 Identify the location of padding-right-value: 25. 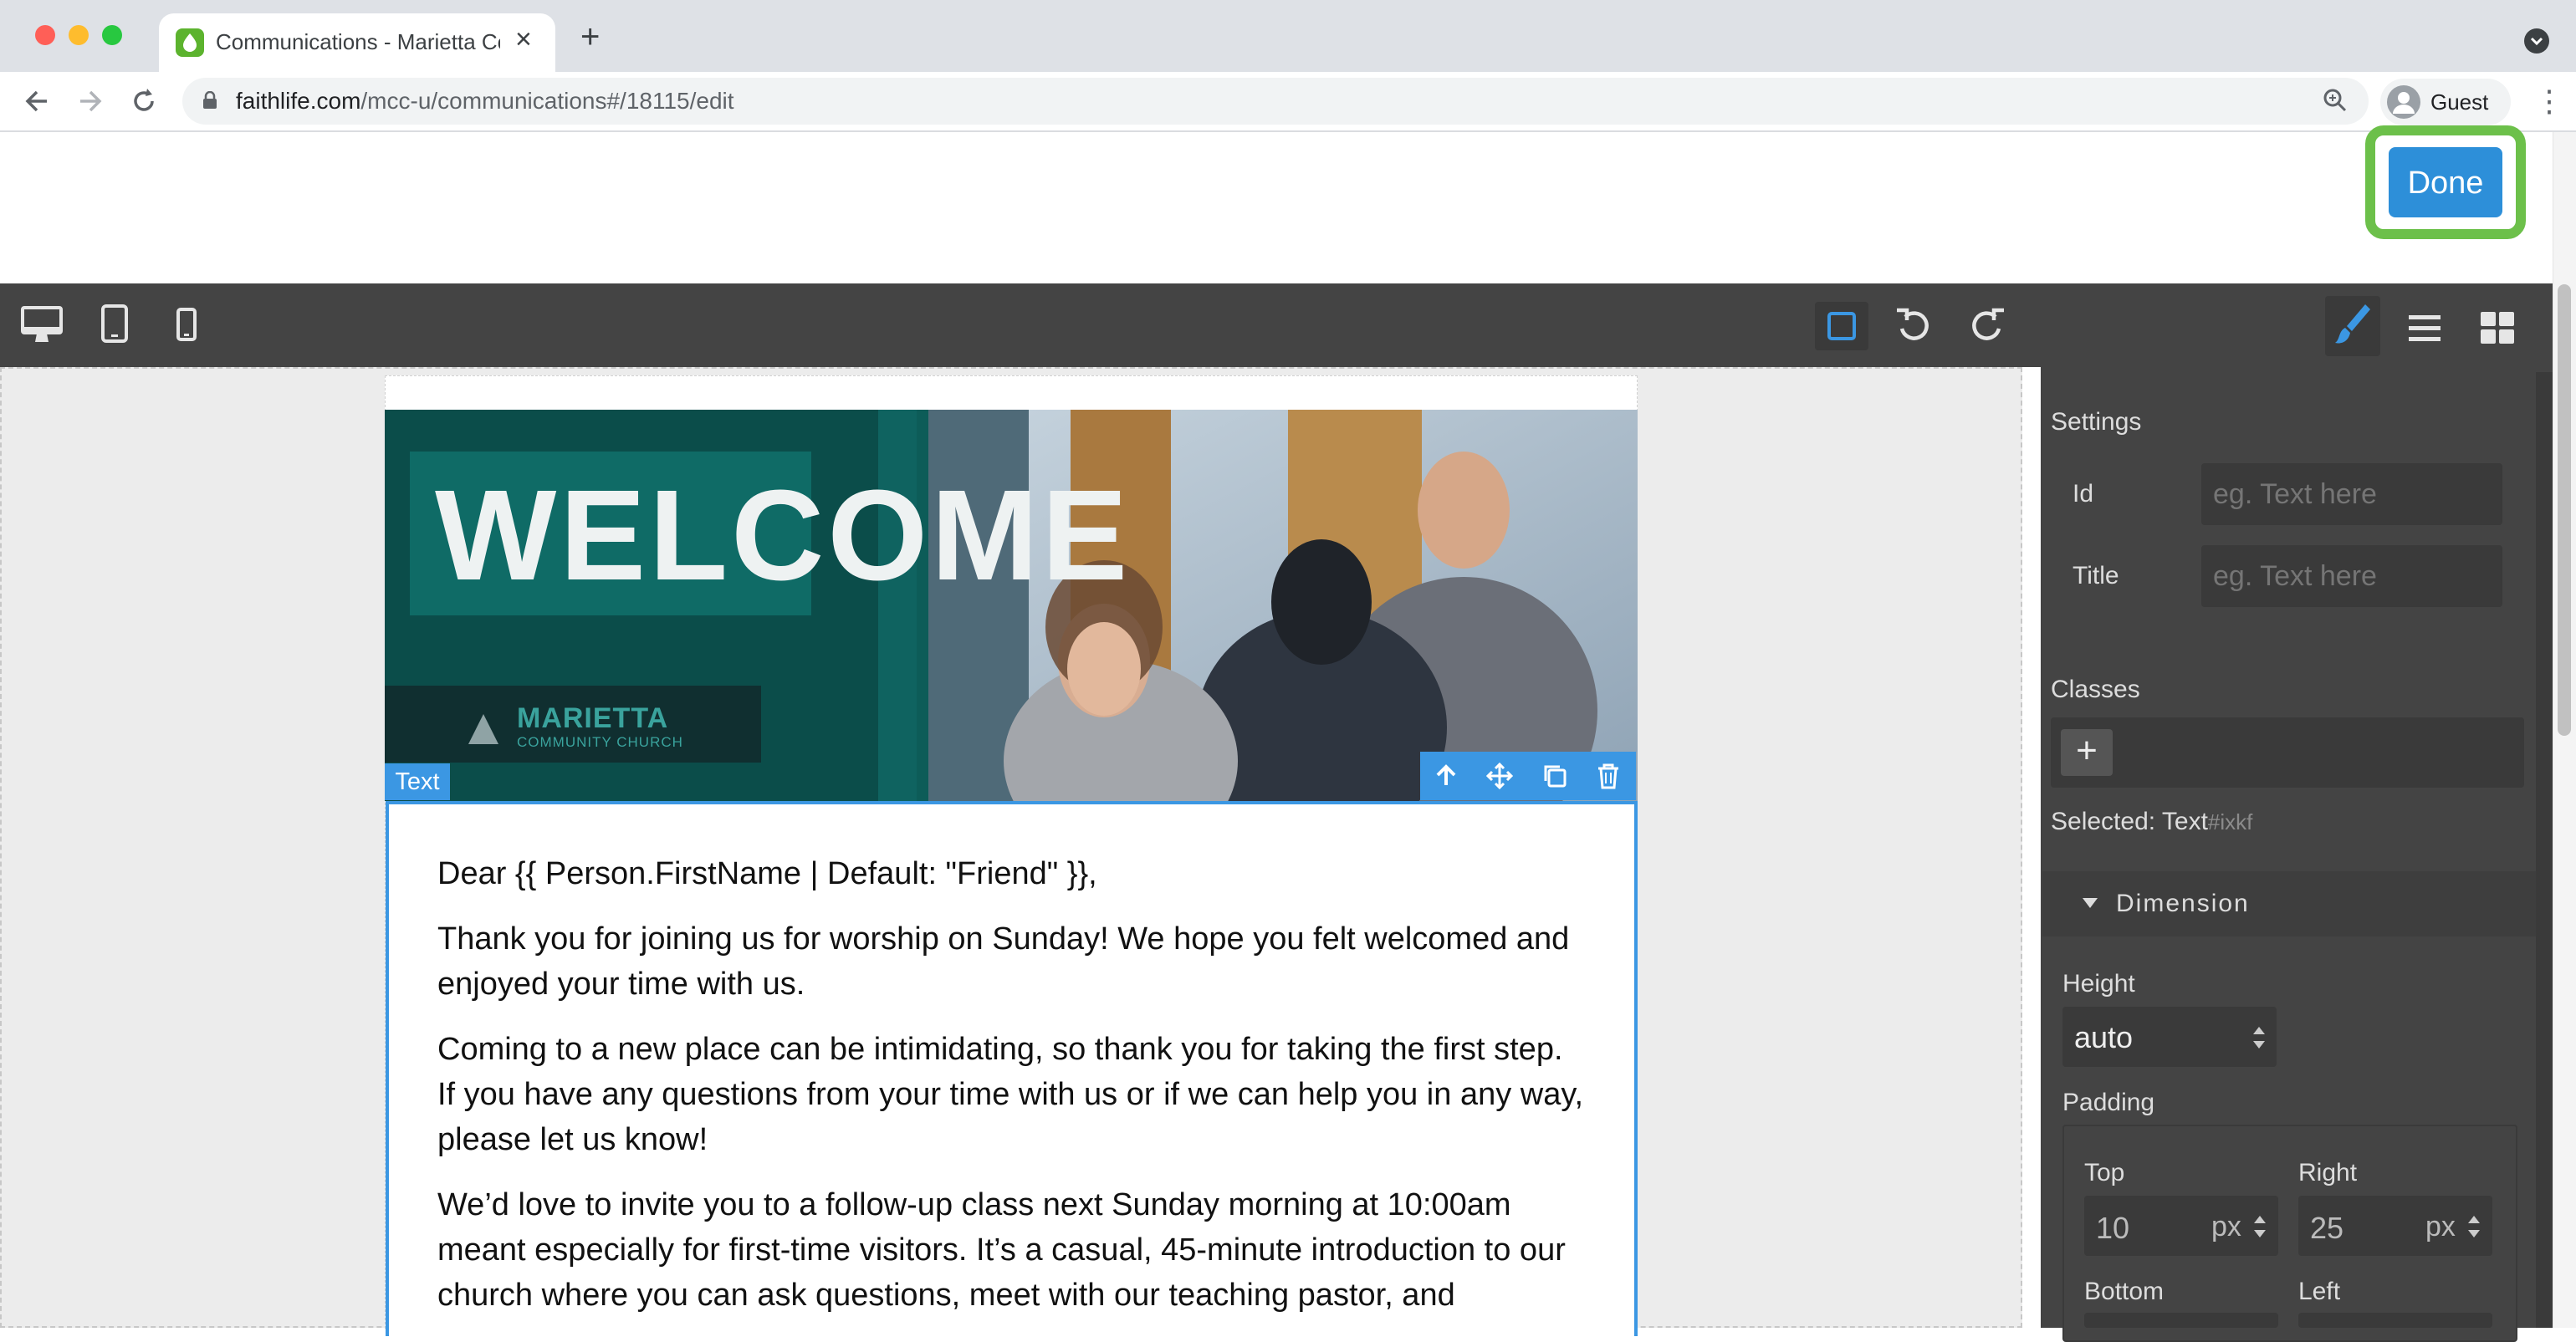
(2327, 1228).